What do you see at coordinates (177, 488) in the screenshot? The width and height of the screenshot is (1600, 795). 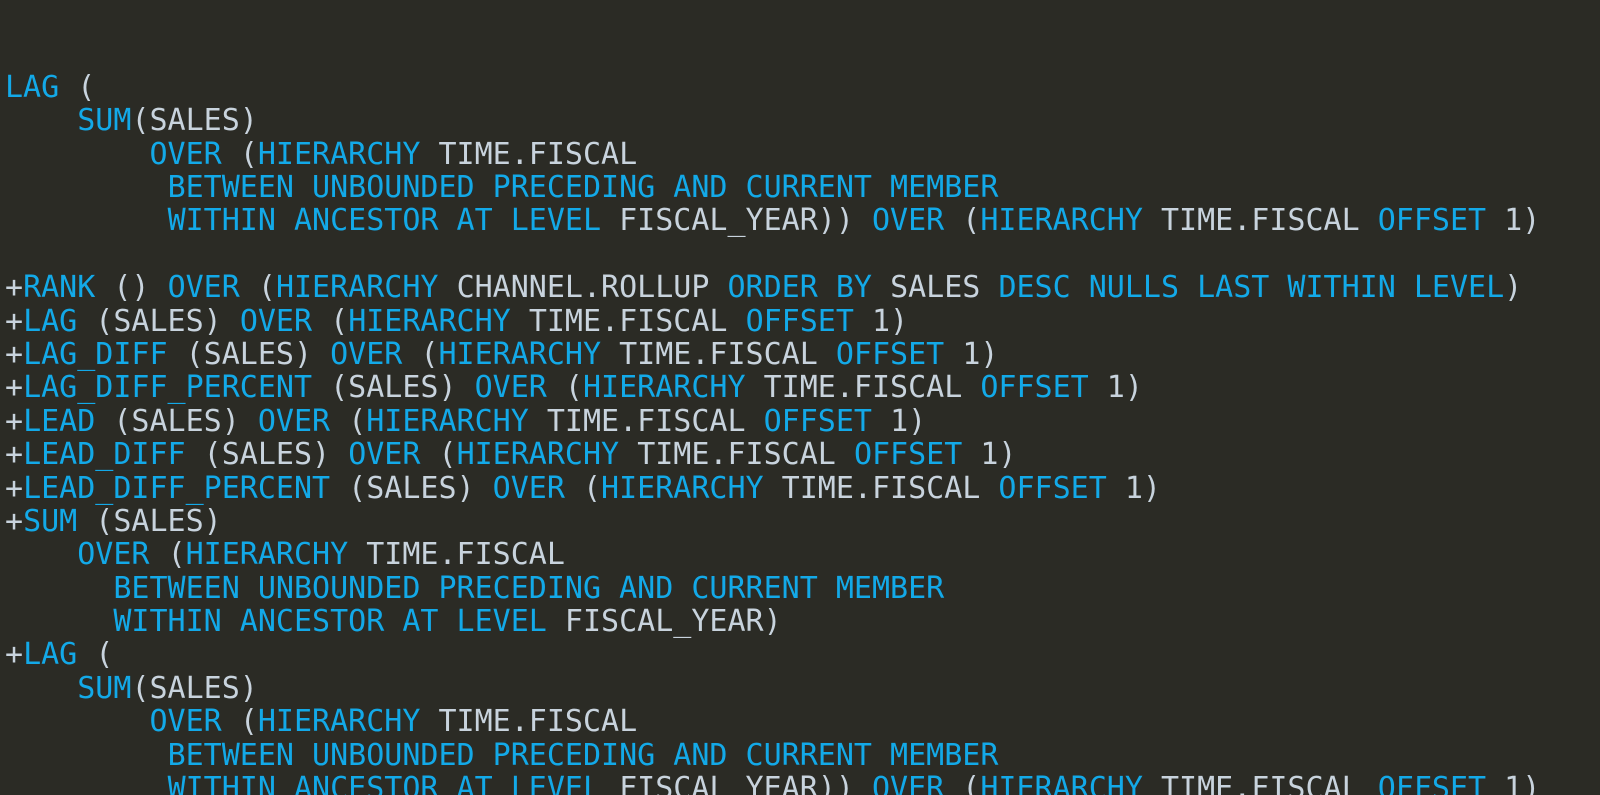 I see `code-token-kw: LEAD_DIFF_PERCENT` at bounding box center [177, 488].